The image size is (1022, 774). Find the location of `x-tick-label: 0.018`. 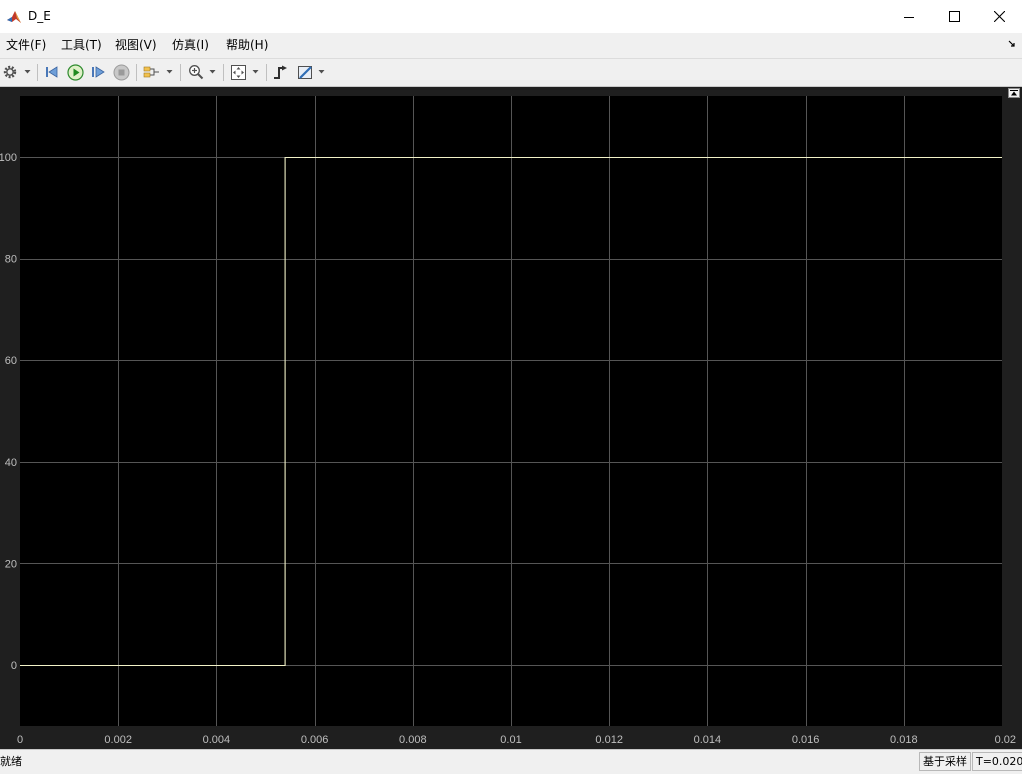

x-tick-label: 0.018 is located at coordinates (904, 740).